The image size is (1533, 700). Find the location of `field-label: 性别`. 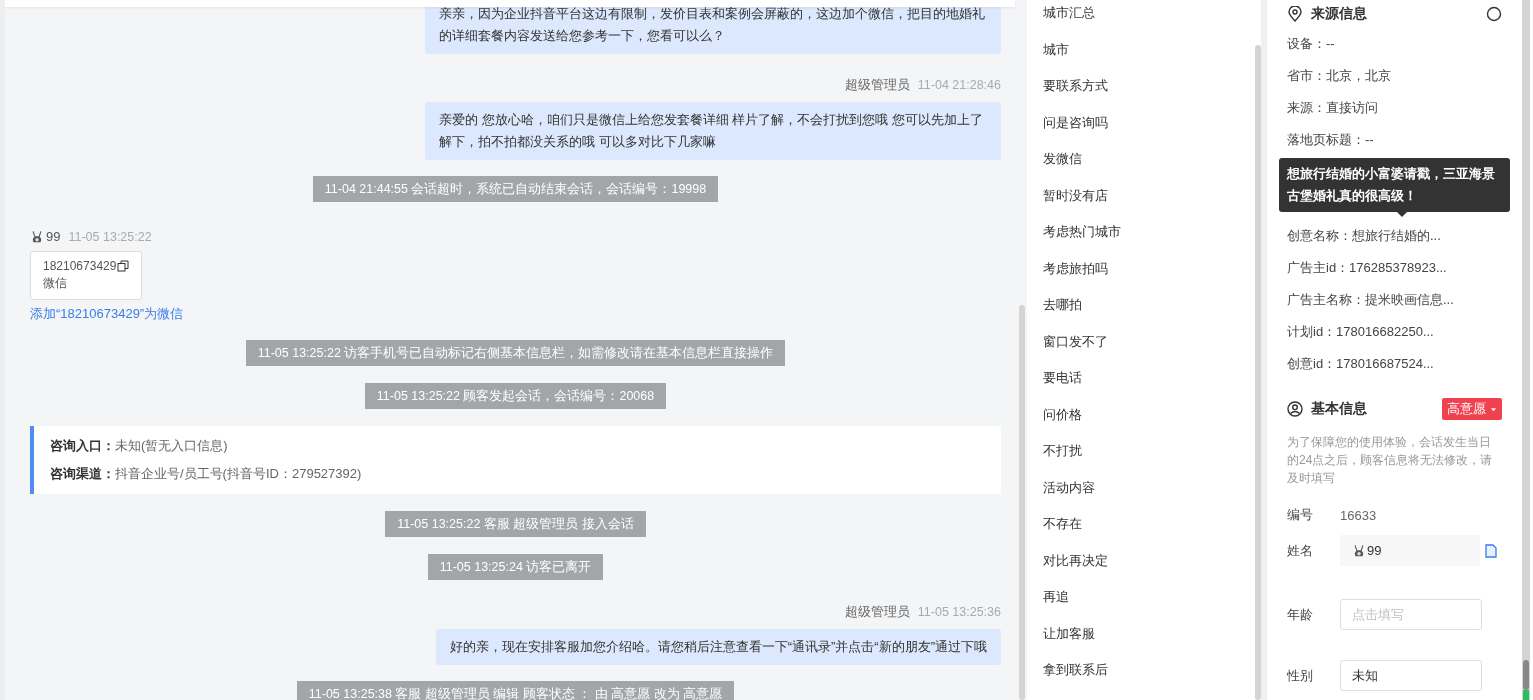

field-label: 性别 is located at coordinates (1300, 675).